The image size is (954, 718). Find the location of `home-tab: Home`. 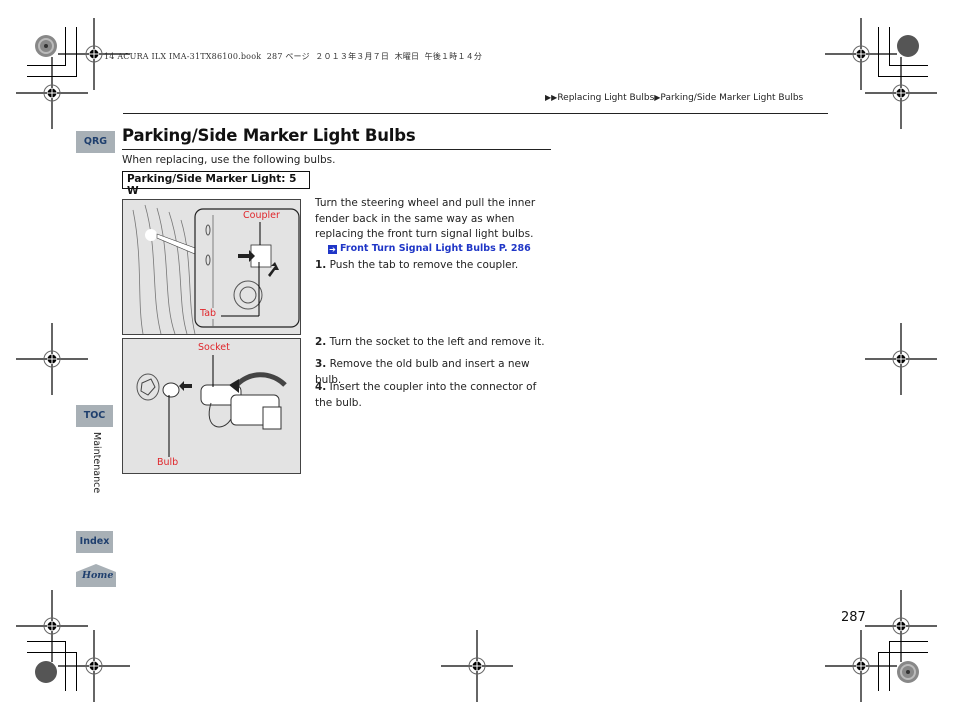

home-tab: Home is located at coordinates (96, 575).